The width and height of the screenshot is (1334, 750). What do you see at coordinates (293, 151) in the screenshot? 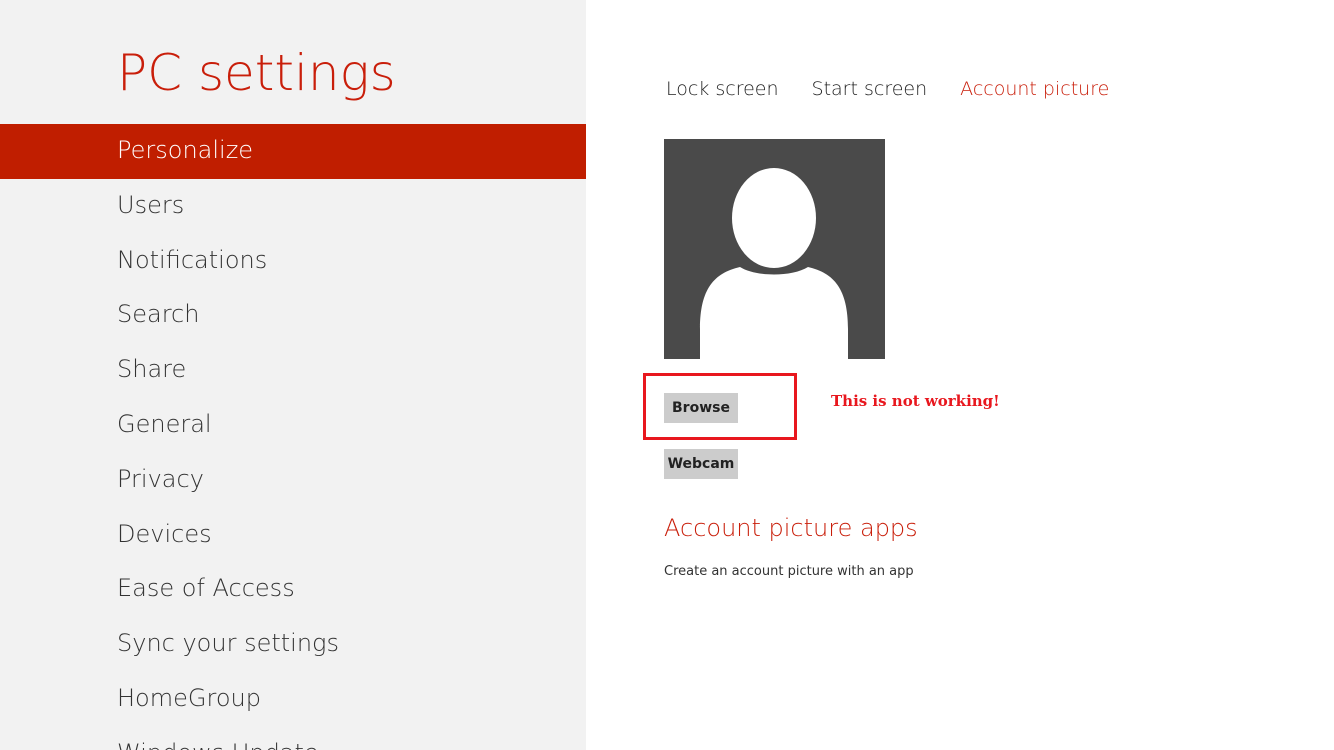
I see `nav-item-personalize: Personalize` at bounding box center [293, 151].